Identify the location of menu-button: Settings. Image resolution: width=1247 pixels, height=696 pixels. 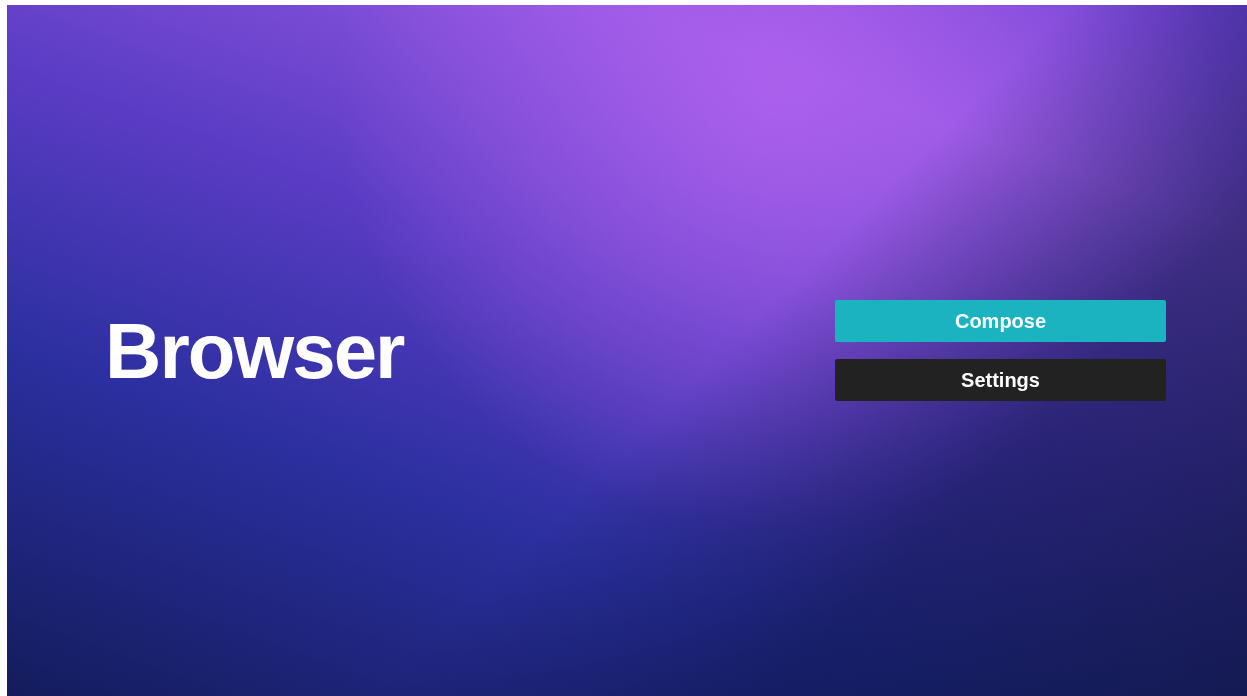
(1000, 380).